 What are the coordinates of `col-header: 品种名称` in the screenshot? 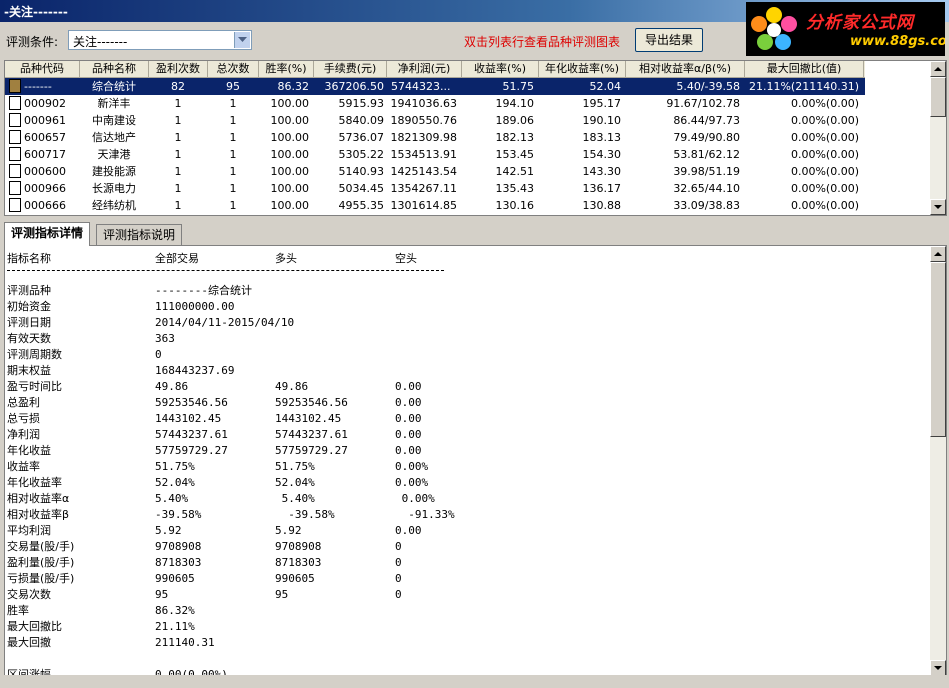 It's located at (114, 69).